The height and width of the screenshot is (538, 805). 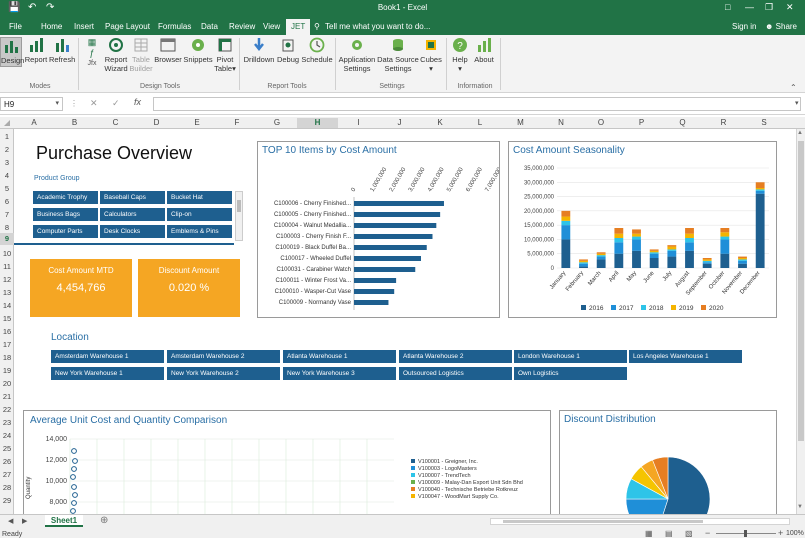 I want to click on collapse-ribbon-icon: ⌃, so click(x=793, y=87).